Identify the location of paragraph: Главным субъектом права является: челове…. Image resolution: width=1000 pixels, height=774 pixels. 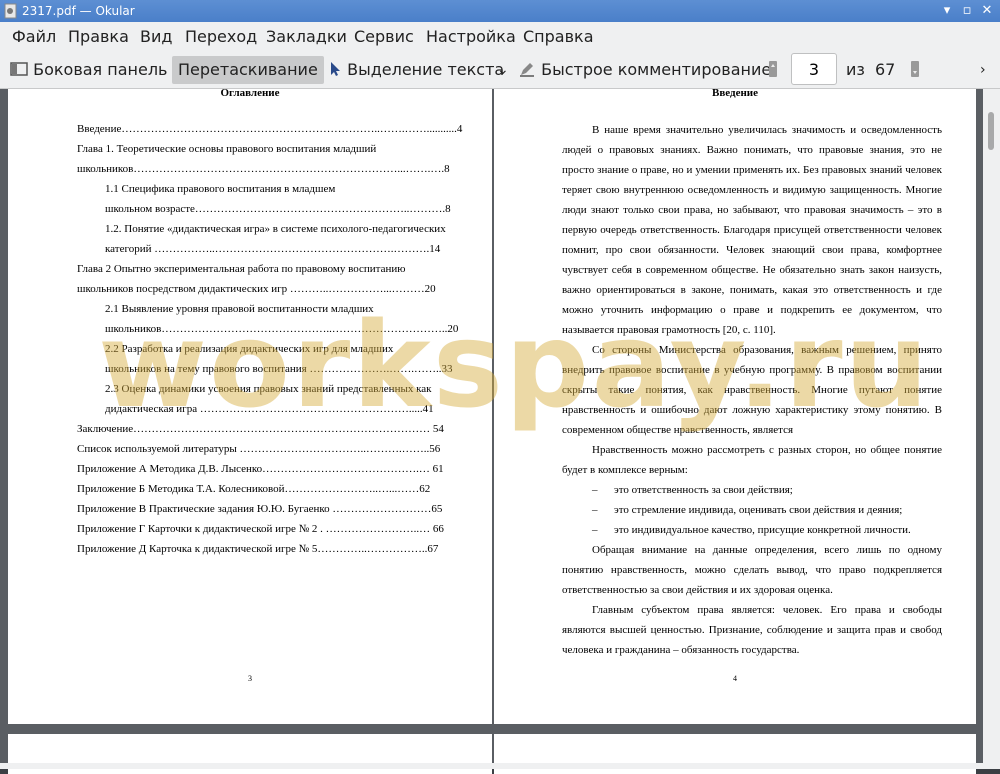
(752, 630).